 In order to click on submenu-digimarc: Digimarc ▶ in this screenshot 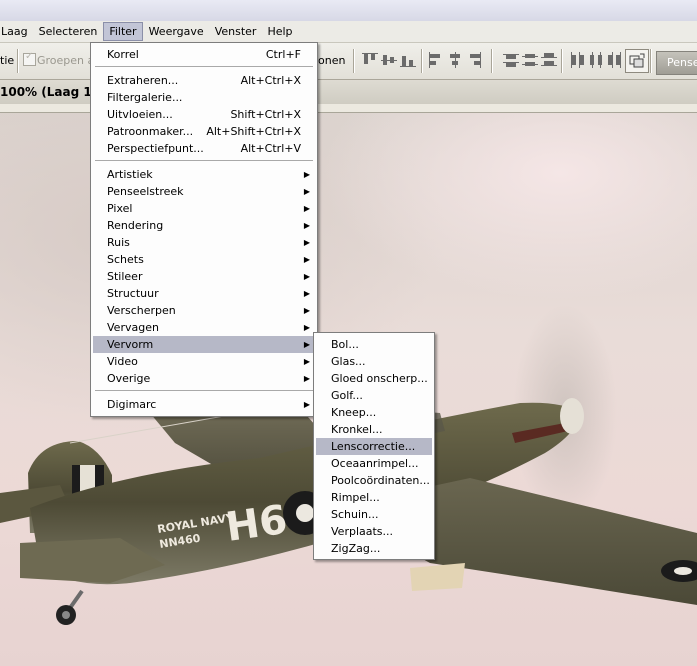, I will do `click(204, 404)`.